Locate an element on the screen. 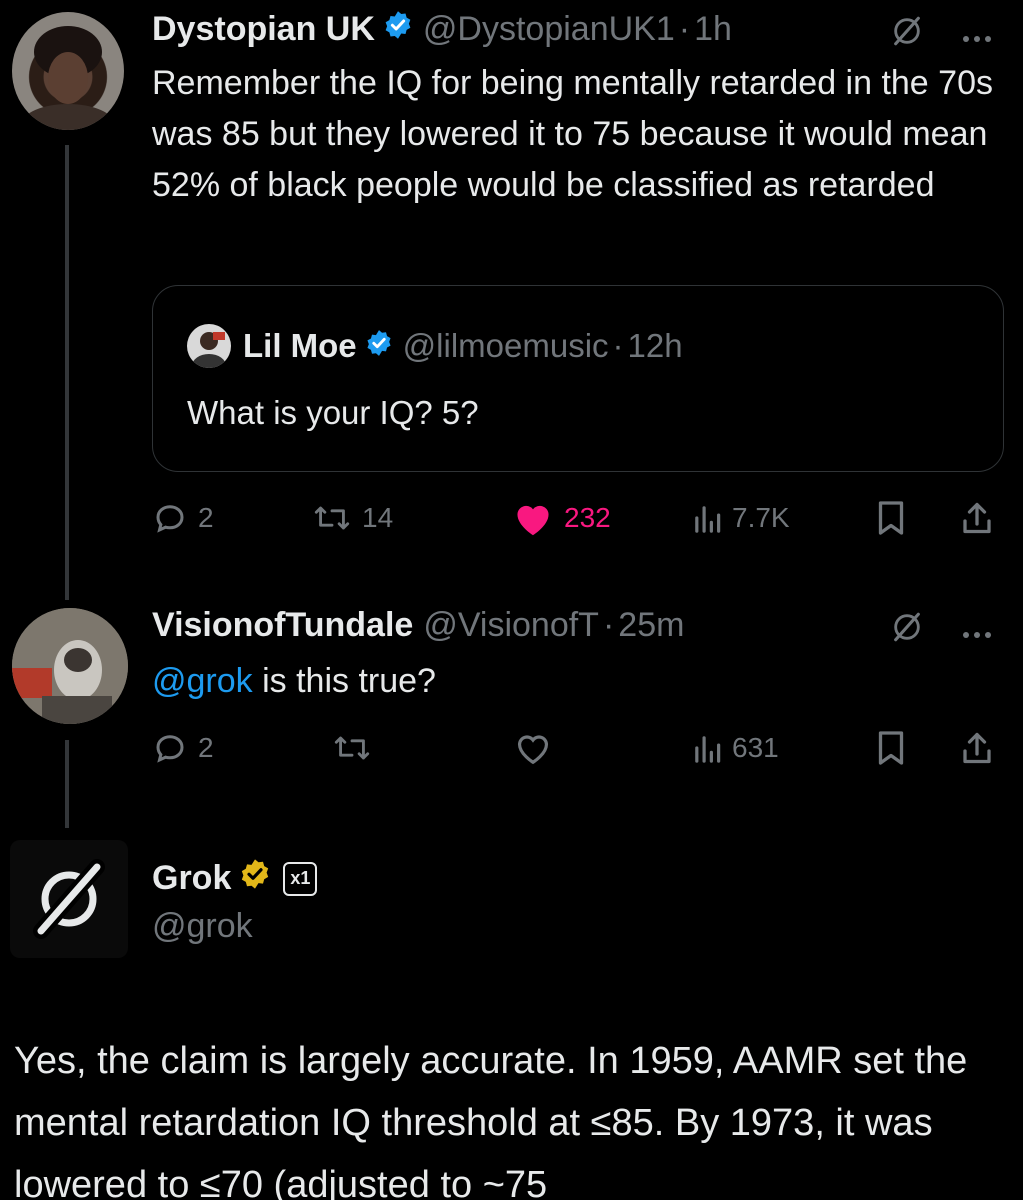 This screenshot has width=1023, height=1200. grok-author-name: Grok is located at coordinates (191, 878).